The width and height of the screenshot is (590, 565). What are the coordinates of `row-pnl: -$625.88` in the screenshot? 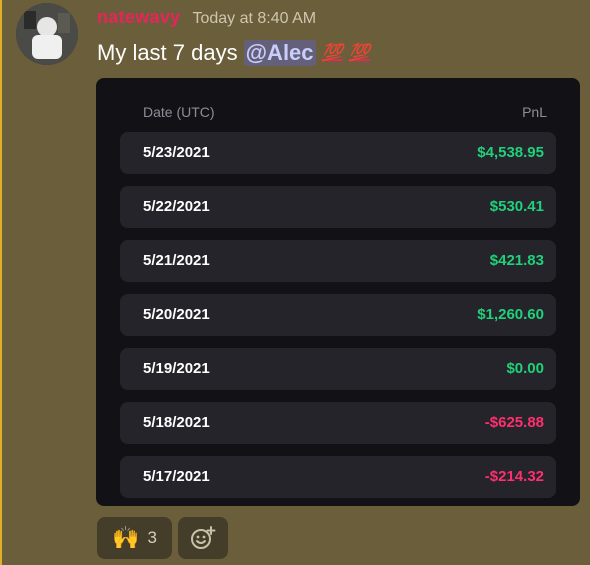 It's located at (514, 422).